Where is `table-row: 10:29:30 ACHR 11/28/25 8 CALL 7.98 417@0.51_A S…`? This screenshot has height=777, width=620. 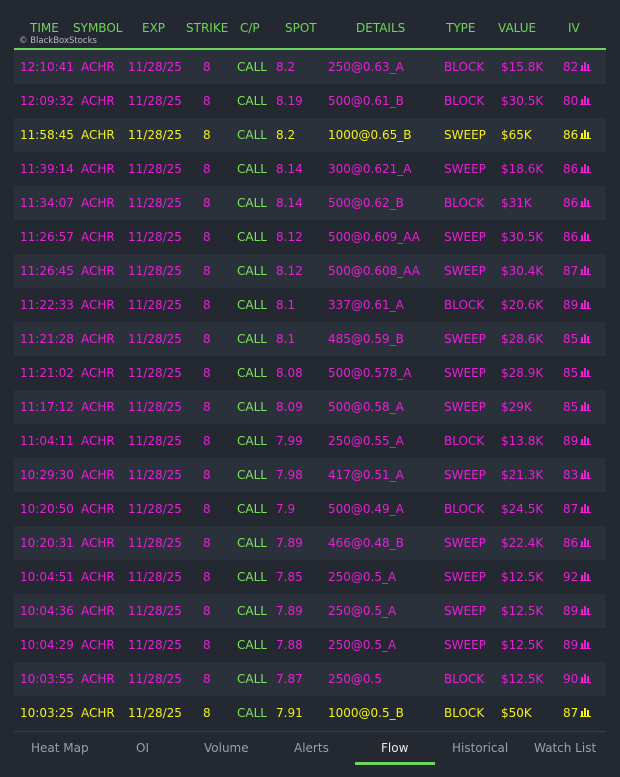
table-row: 10:29:30 ACHR 11/28/25 8 CALL 7.98 417@0.51_A S… is located at coordinates (310, 475).